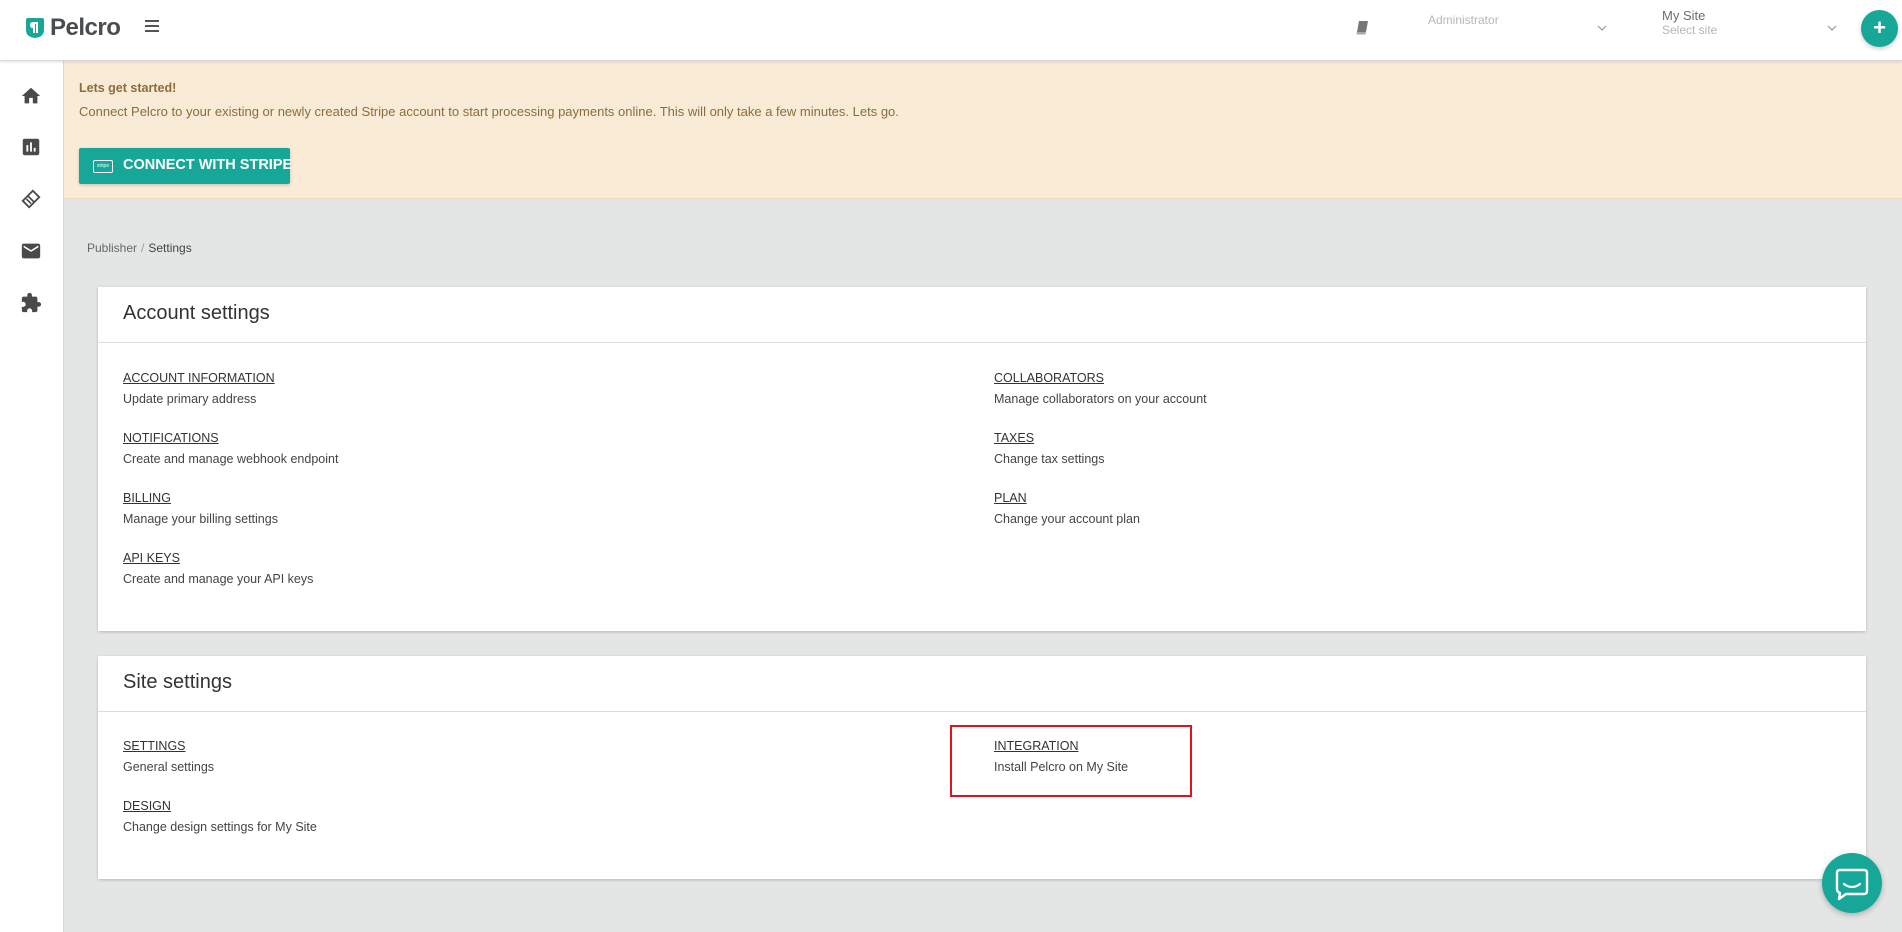 Image resolution: width=1902 pixels, height=932 pixels. Describe the element at coordinates (1363, 28) in the screenshot. I see `book-icon` at that location.